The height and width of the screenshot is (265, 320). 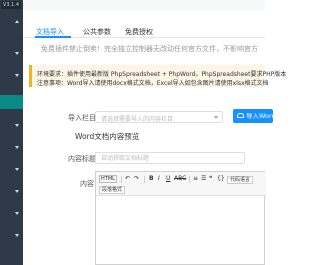 What do you see at coordinates (97, 32) in the screenshot?
I see `tab-common-params: 公共参数` at bounding box center [97, 32].